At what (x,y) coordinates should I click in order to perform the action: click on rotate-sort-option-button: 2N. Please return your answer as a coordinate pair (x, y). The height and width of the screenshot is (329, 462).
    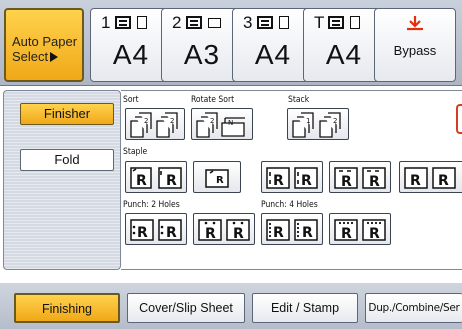
    Looking at the image, I should click on (222, 124).